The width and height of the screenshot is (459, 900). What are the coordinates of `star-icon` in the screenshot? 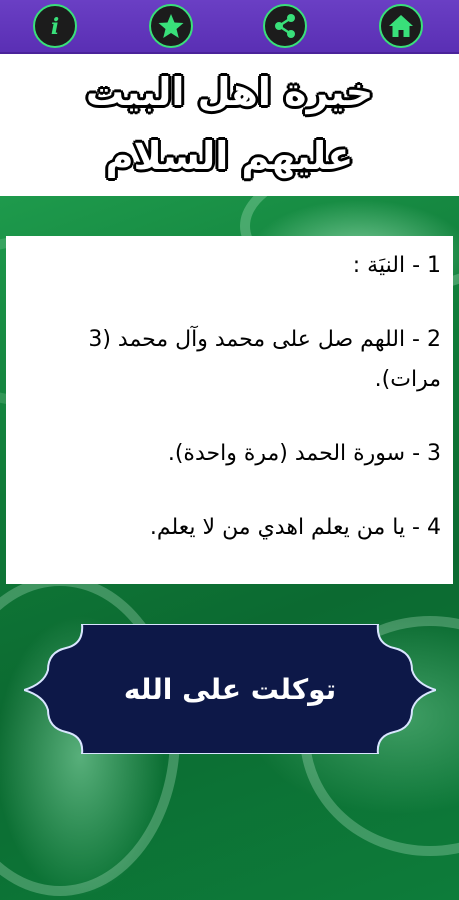 It's located at (171, 26).